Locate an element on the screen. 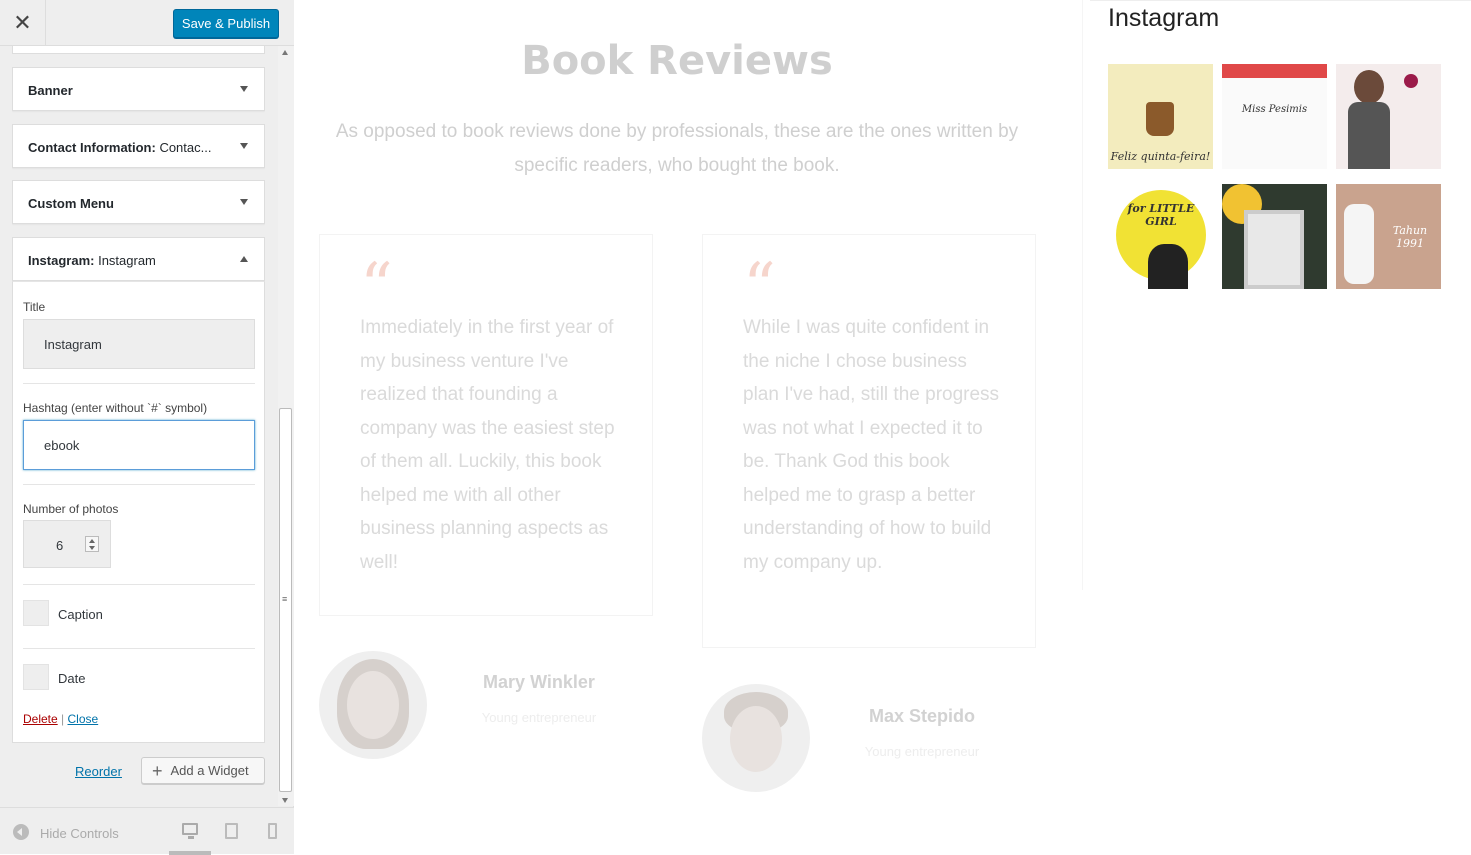 Image resolution: width=1471 pixels, height=855 pixels. hashtag-input: ebook is located at coordinates (139, 445).